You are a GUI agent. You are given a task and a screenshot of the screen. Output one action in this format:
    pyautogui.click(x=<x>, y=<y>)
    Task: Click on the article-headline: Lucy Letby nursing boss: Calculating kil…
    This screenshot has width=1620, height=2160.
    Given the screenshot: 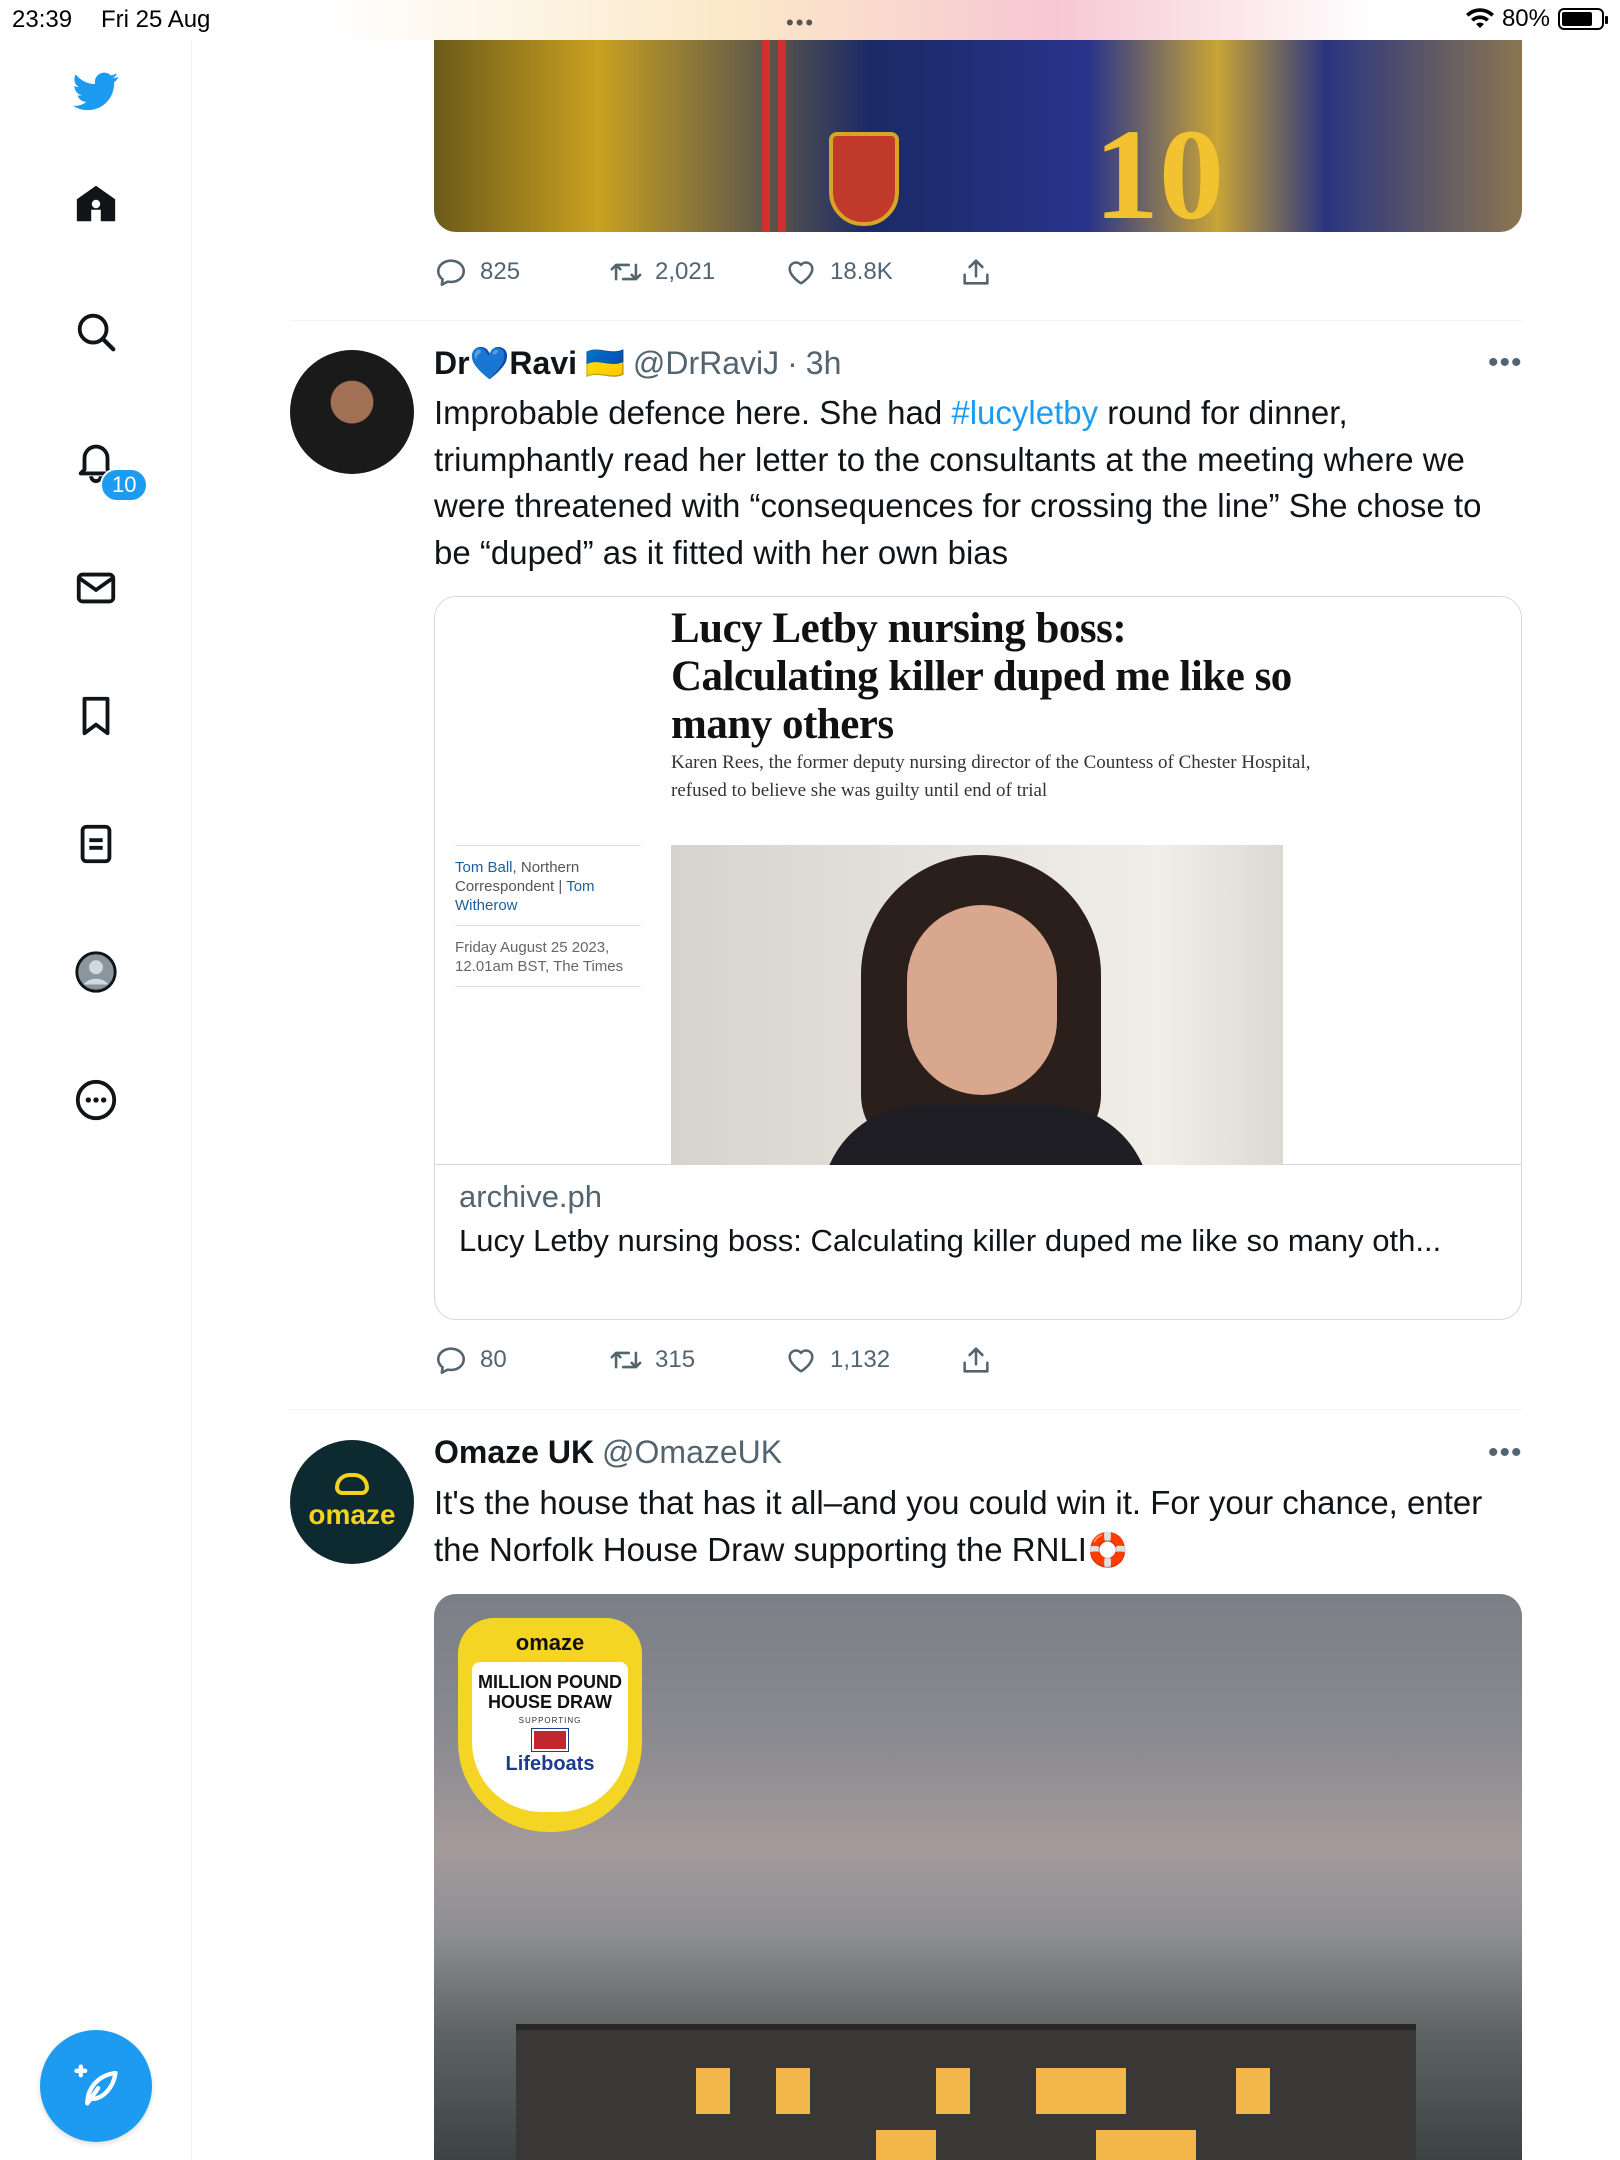 What is the action you would take?
    pyautogui.click(x=981, y=676)
    